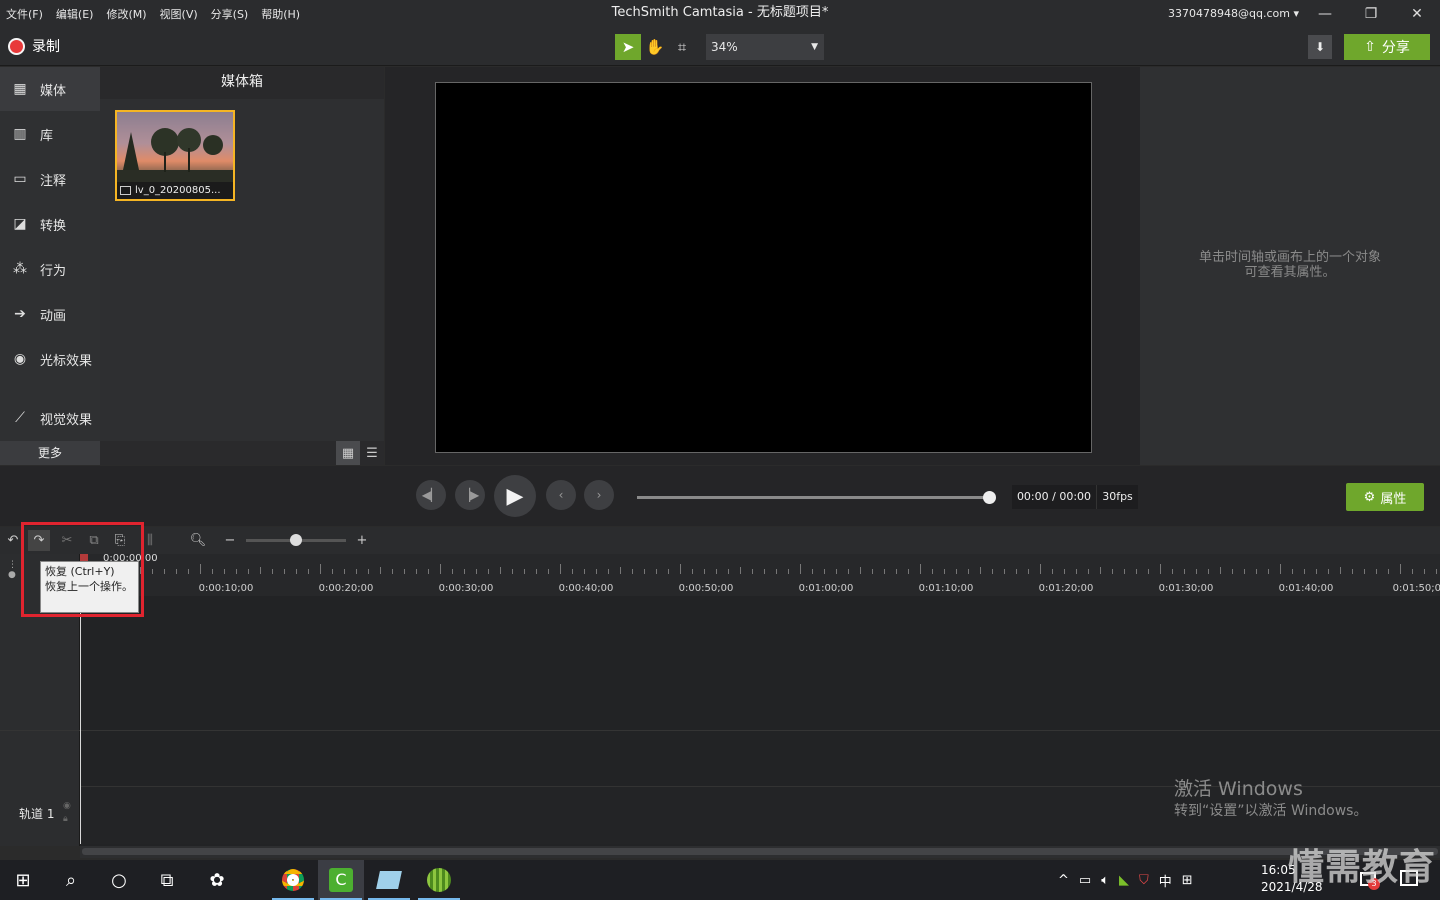  Describe the element at coordinates (348, 453) in the screenshot. I see `grid-view-icon: ▦` at that location.